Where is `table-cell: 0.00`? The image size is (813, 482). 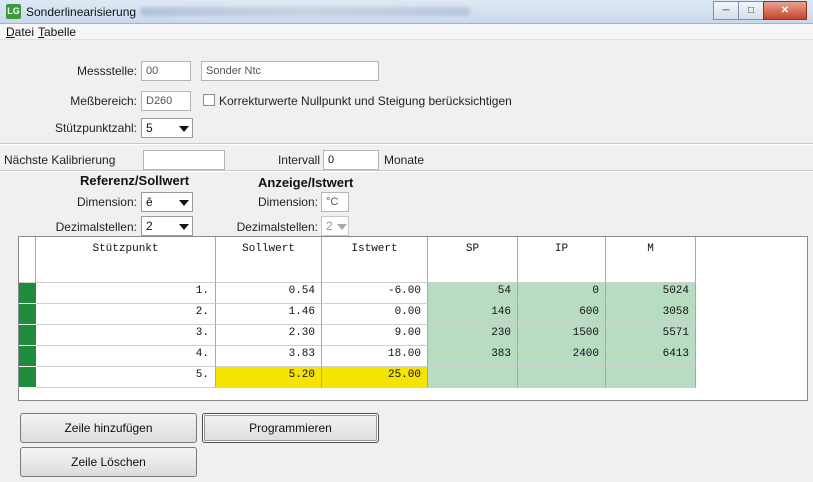 table-cell: 0.00 is located at coordinates (375, 314).